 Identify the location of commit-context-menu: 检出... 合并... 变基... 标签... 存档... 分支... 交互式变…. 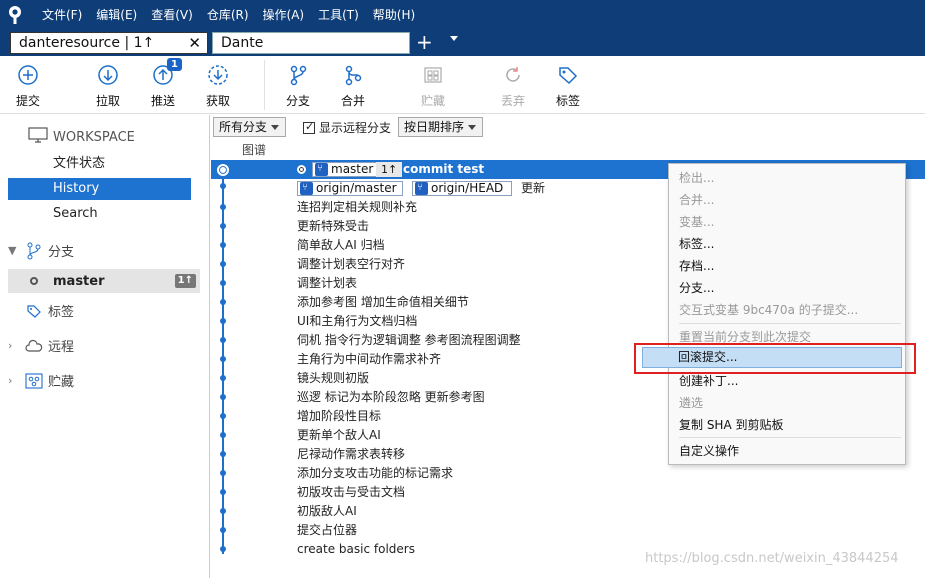
(787, 314).